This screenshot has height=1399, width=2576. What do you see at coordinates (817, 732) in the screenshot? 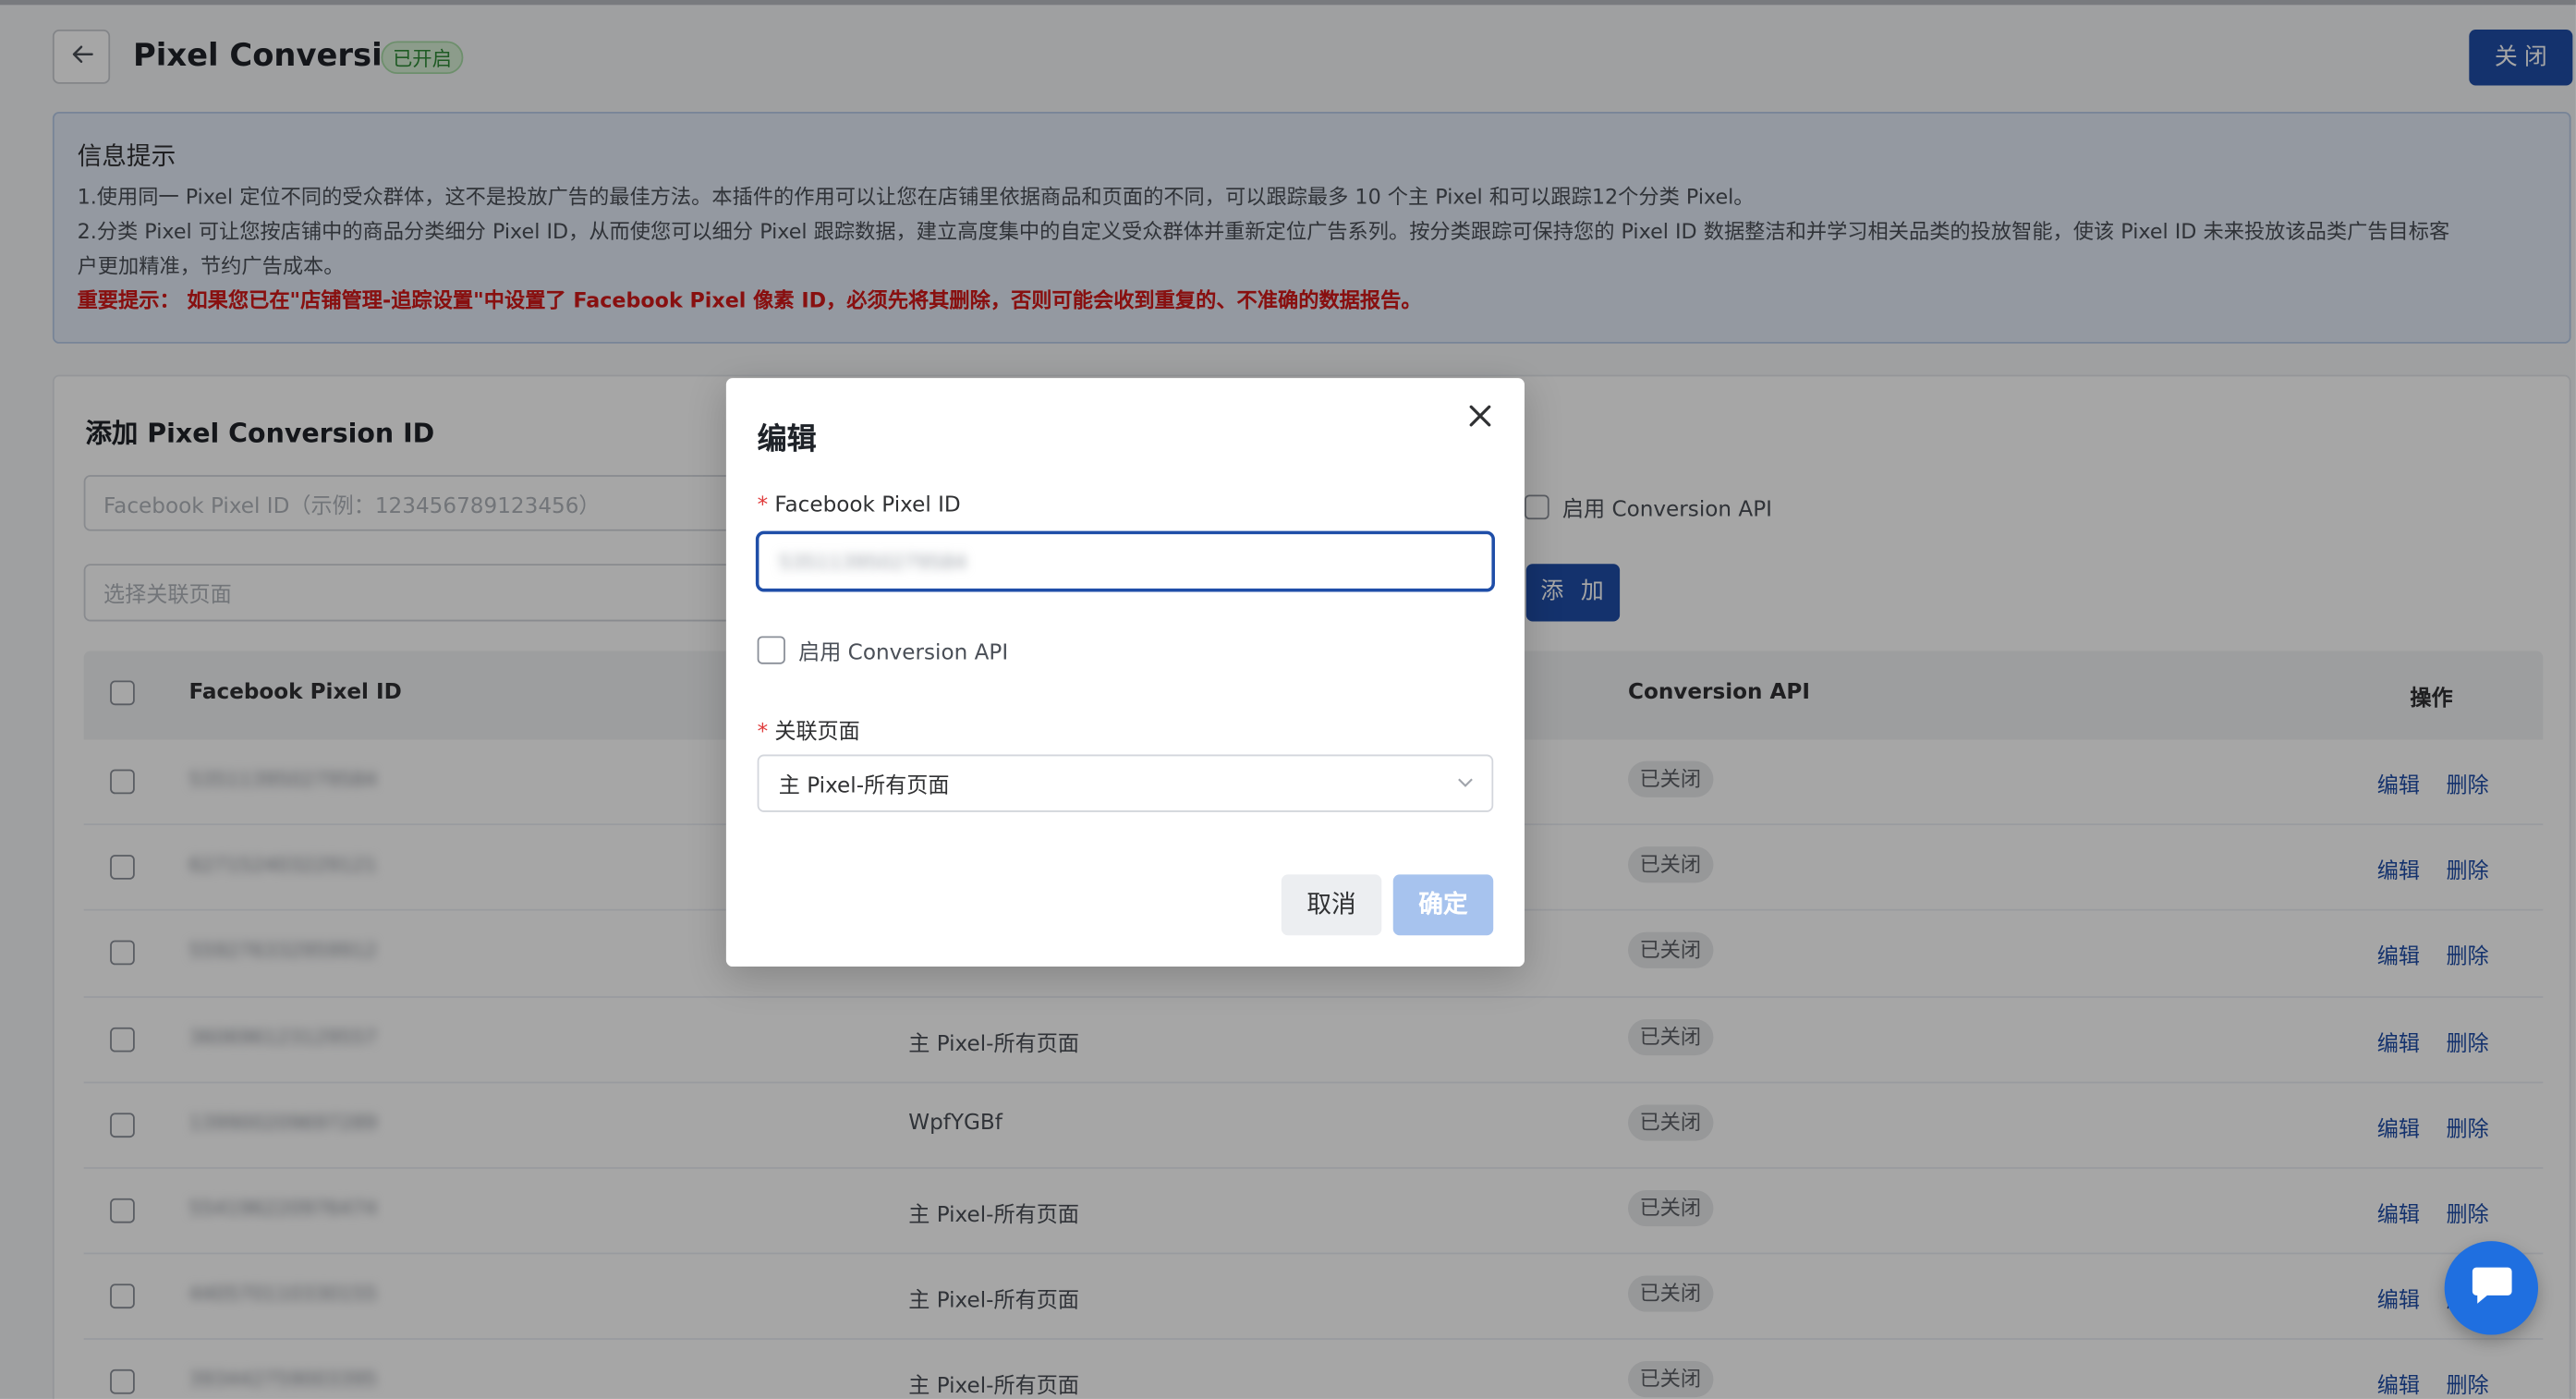
I see `page-label-text: 关联页面` at bounding box center [817, 732].